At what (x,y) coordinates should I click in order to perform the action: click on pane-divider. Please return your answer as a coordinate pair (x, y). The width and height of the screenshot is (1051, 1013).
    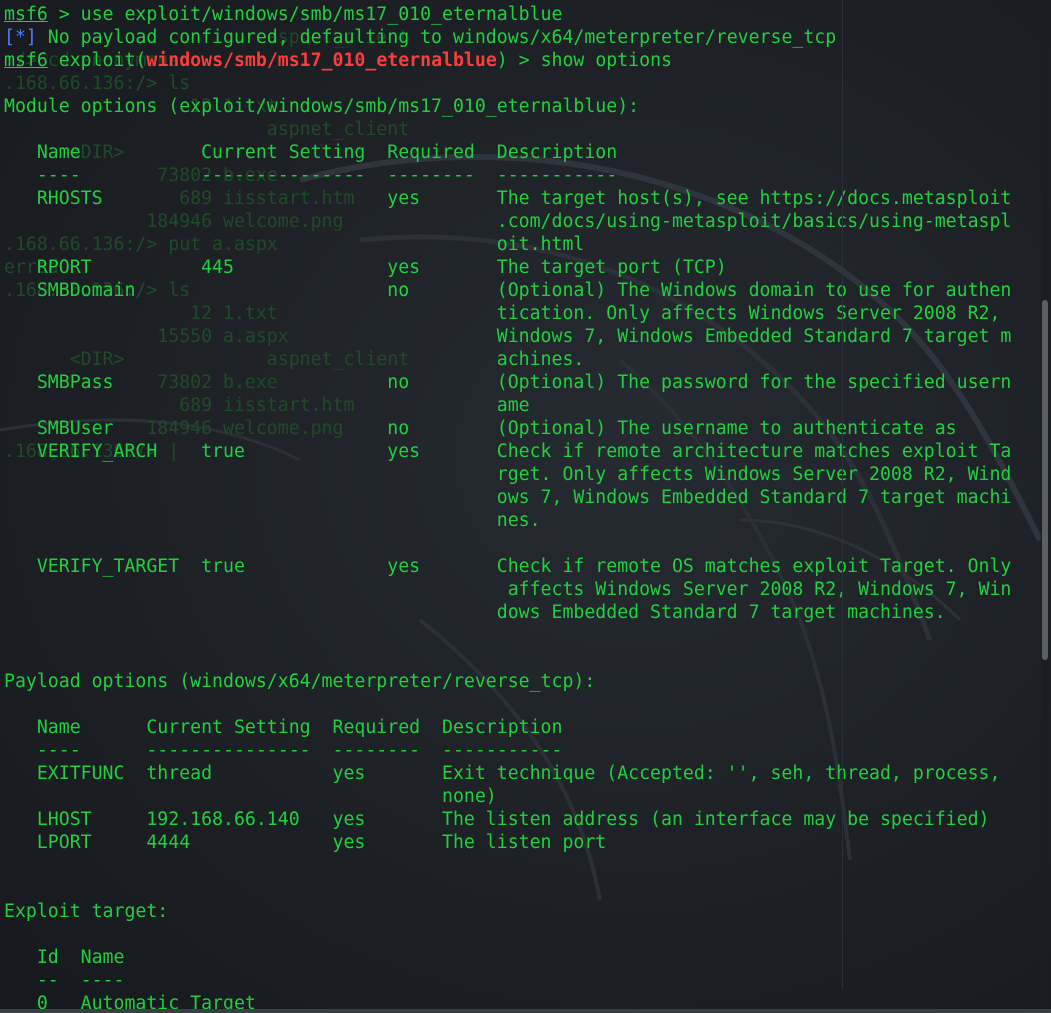
    Looking at the image, I should click on (842, 495).